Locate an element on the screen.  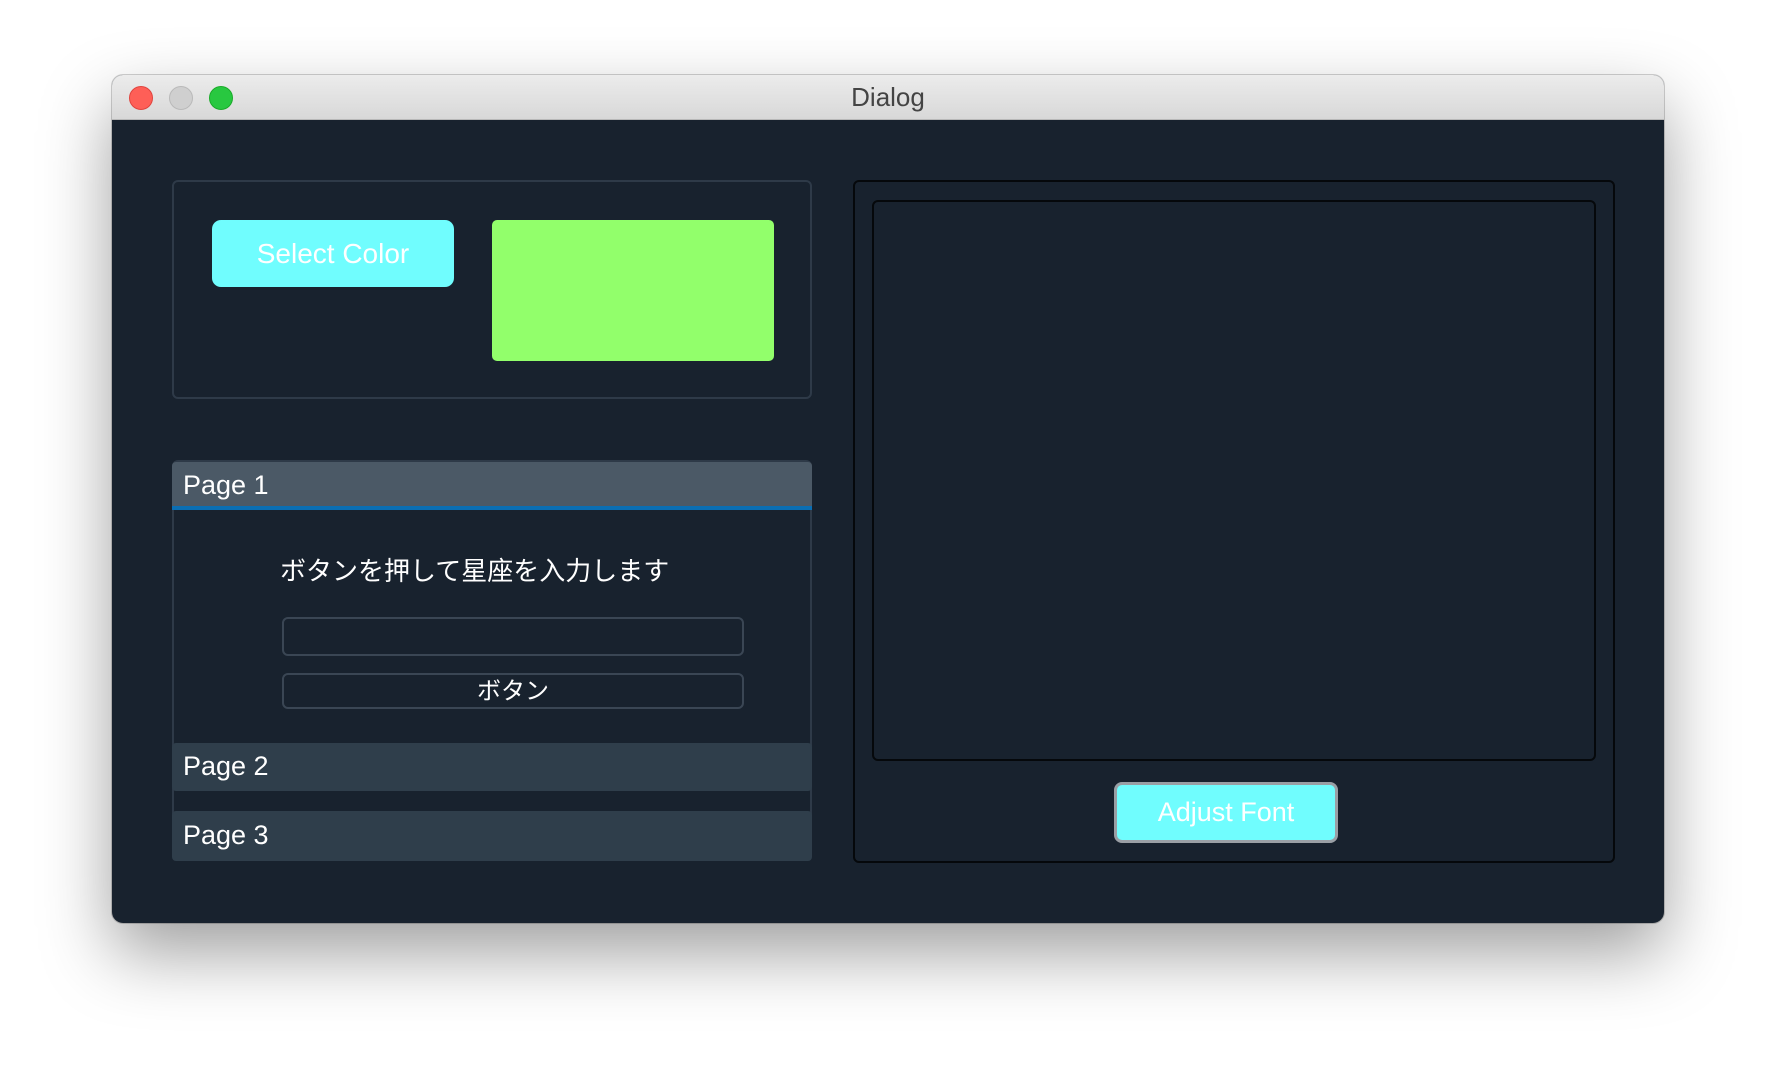
toolbox-tab-page-1: Page 1 is located at coordinates (492, 486).